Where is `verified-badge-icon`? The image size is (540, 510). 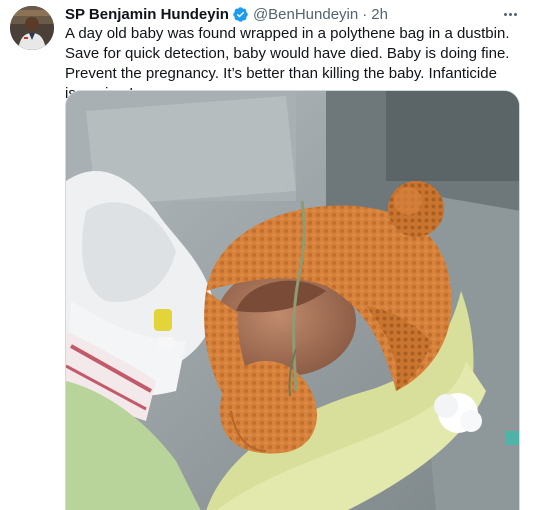
verified-badge-icon is located at coordinates (240, 14).